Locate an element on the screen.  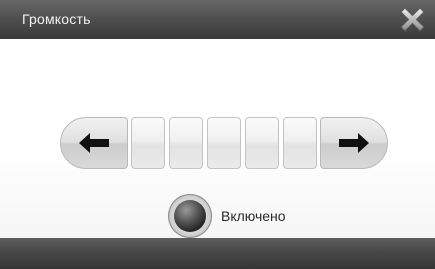
volume-down-button is located at coordinates (94, 143).